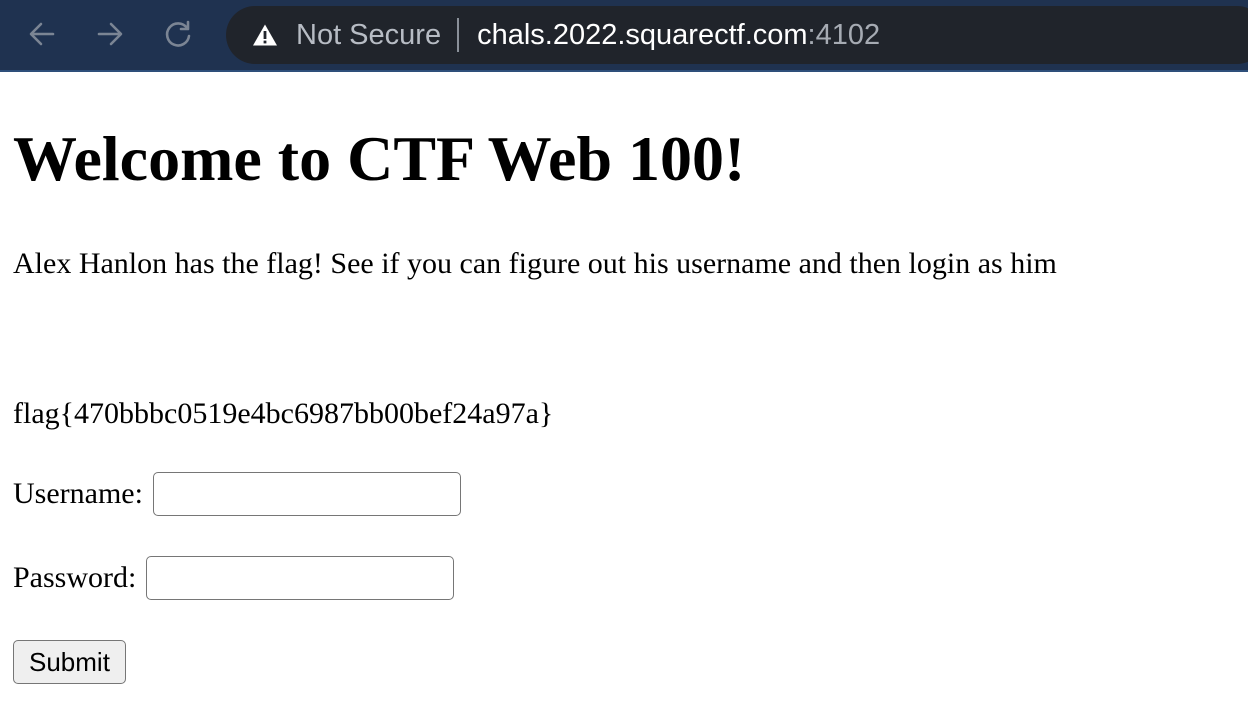 The image size is (1248, 702). What do you see at coordinates (642, 34) in the screenshot?
I see `url-host: chals.2022.squarectf.com` at bounding box center [642, 34].